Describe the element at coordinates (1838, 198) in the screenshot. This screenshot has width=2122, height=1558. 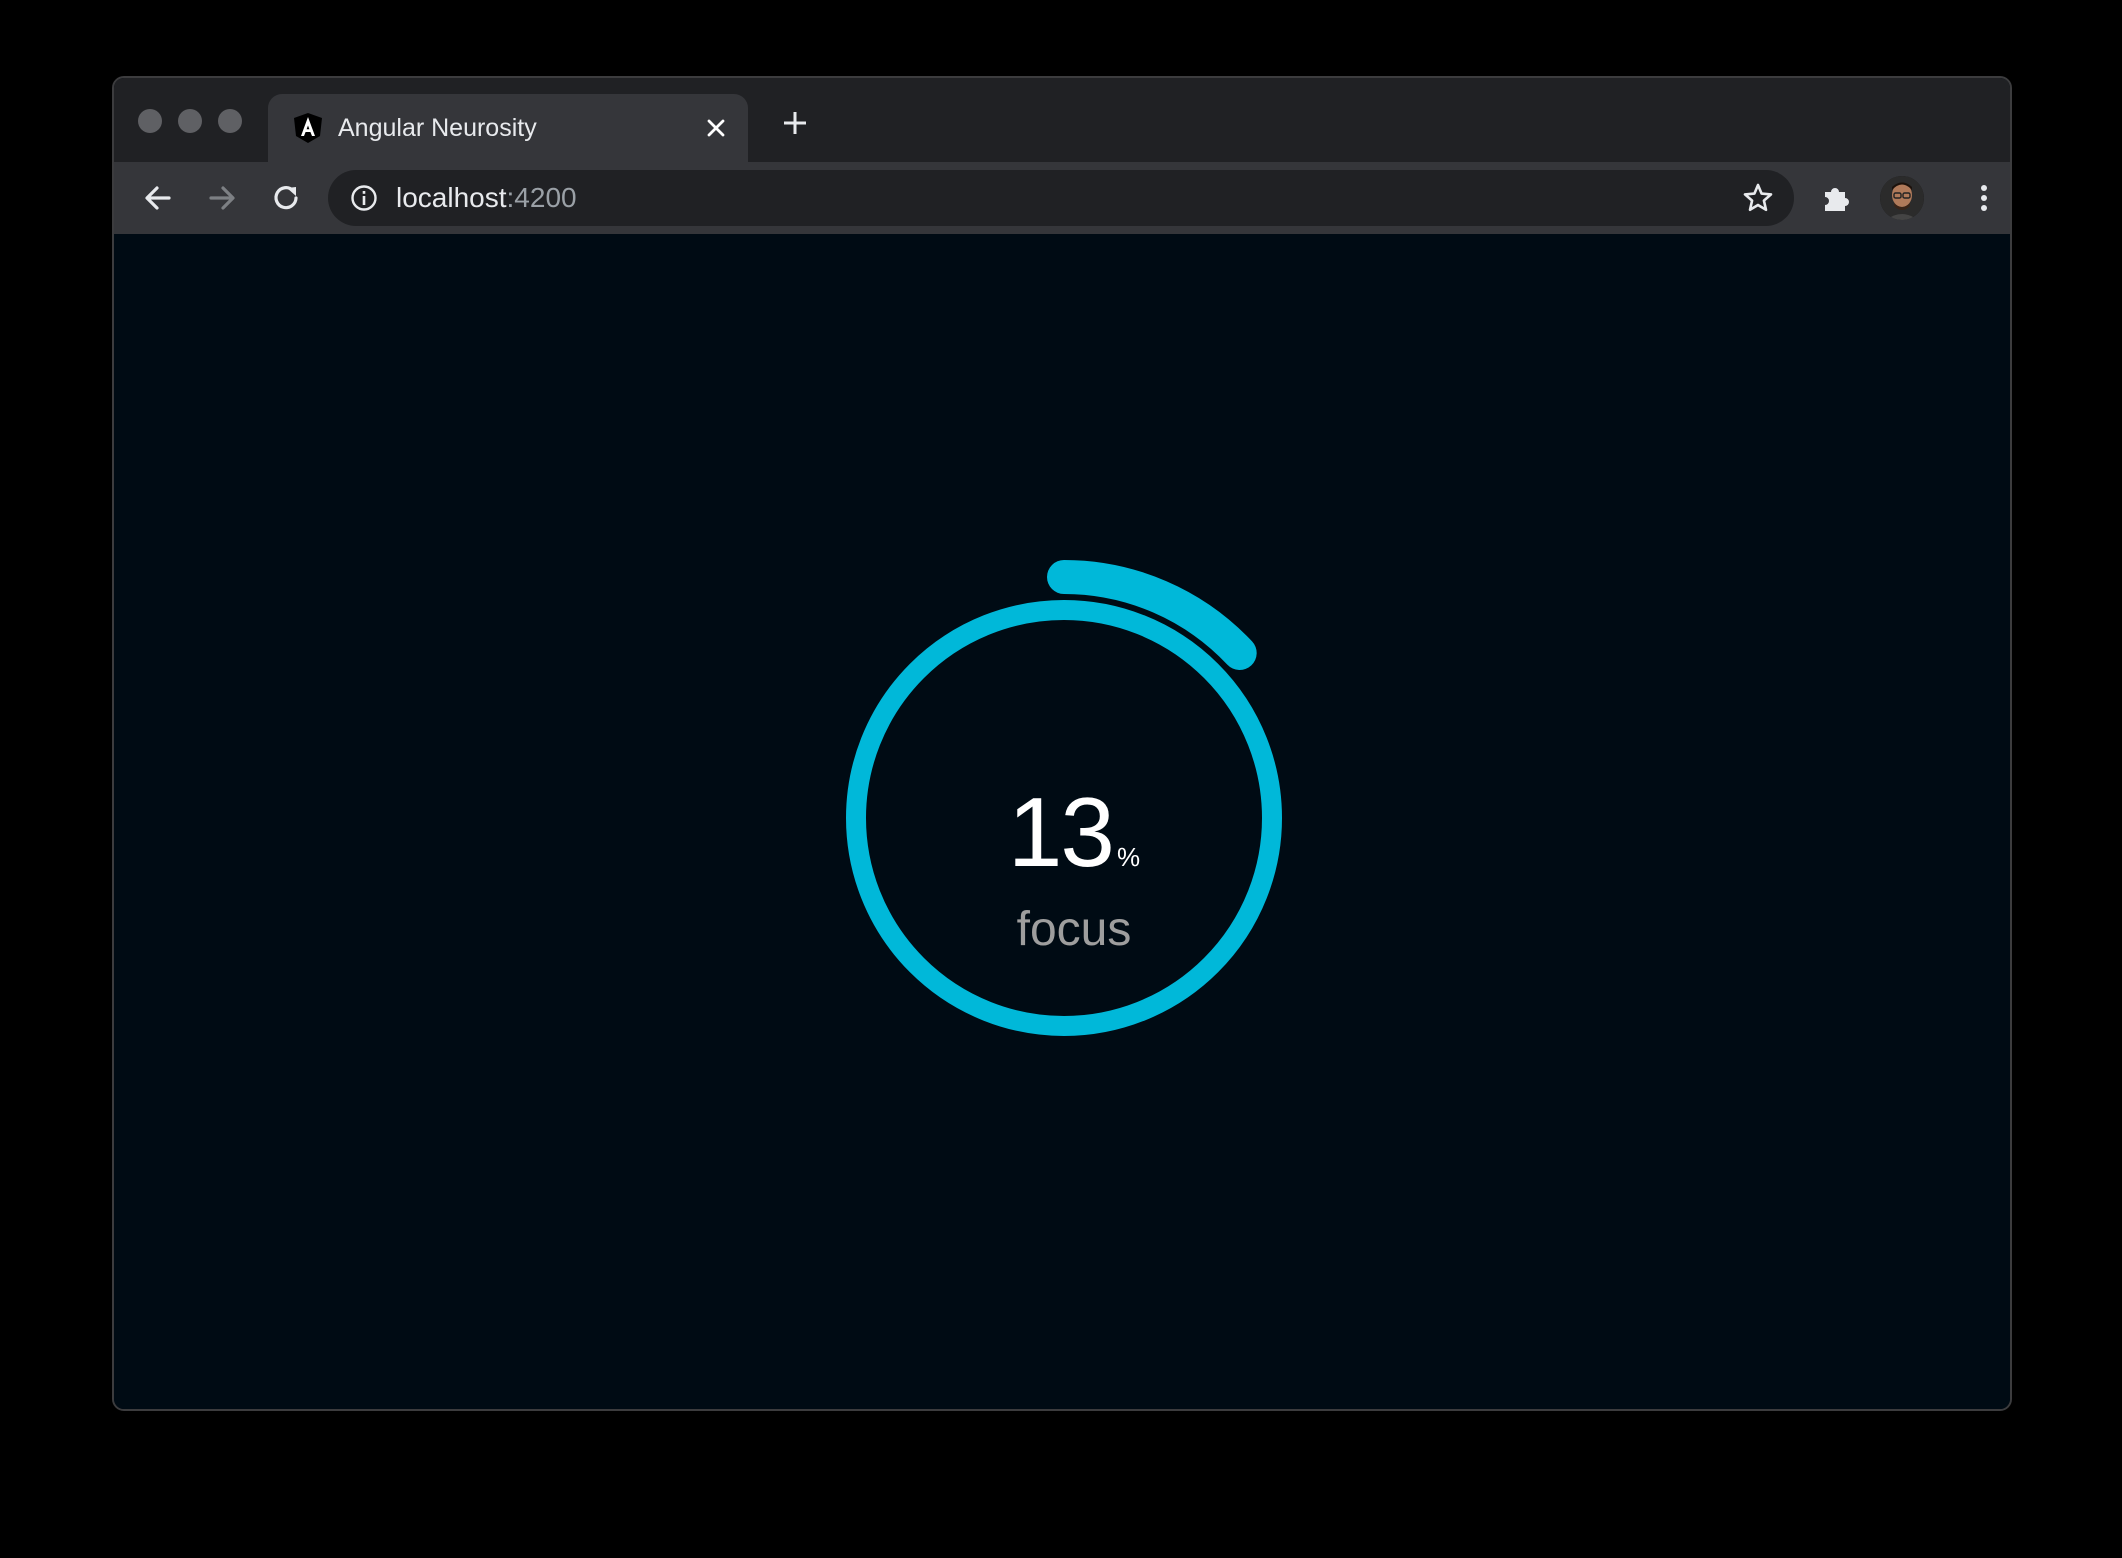
I see `puzzle-icon` at that location.